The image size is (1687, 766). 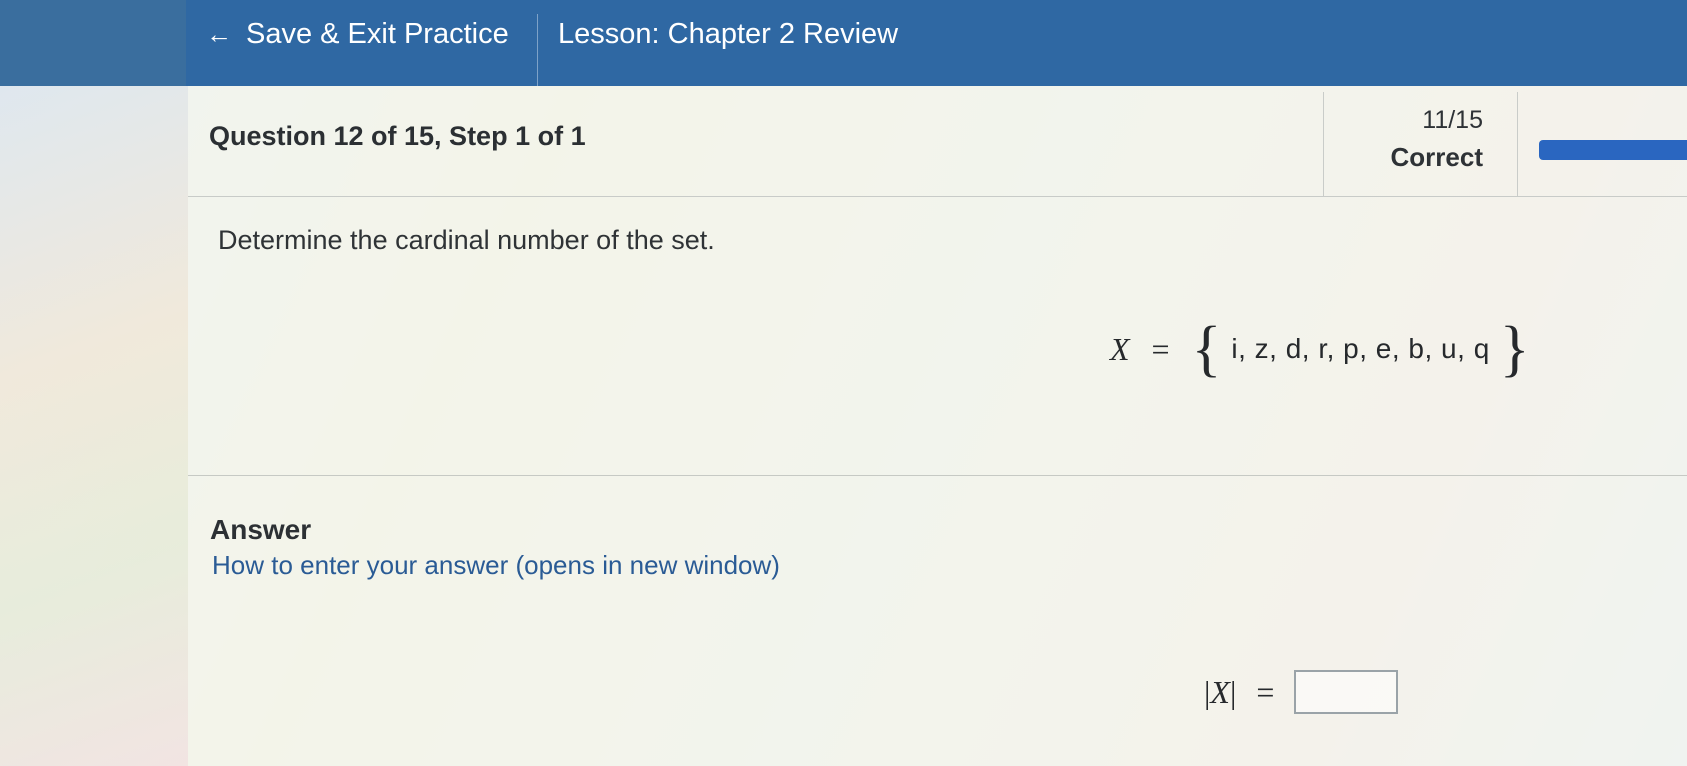 What do you see at coordinates (93, 43) in the screenshot?
I see `nav-left-strip` at bounding box center [93, 43].